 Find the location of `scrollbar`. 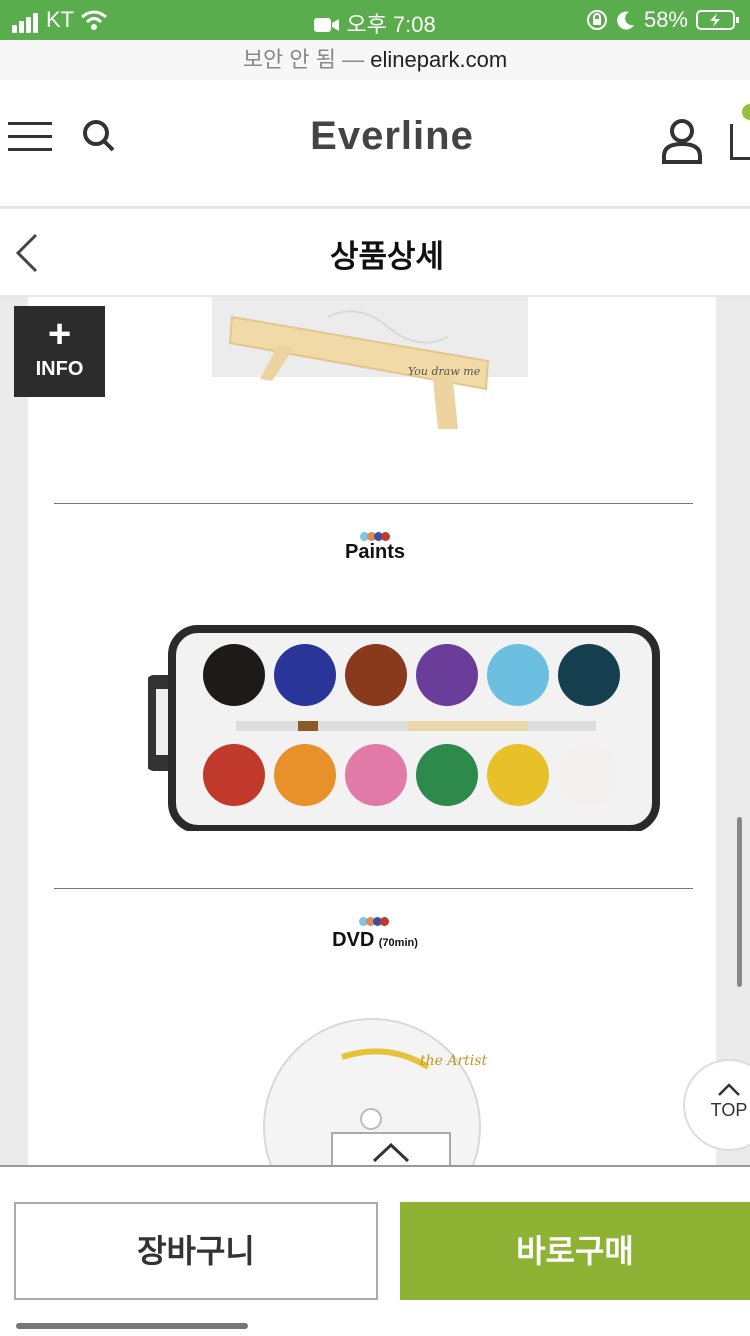

scrollbar is located at coordinates (739, 902).